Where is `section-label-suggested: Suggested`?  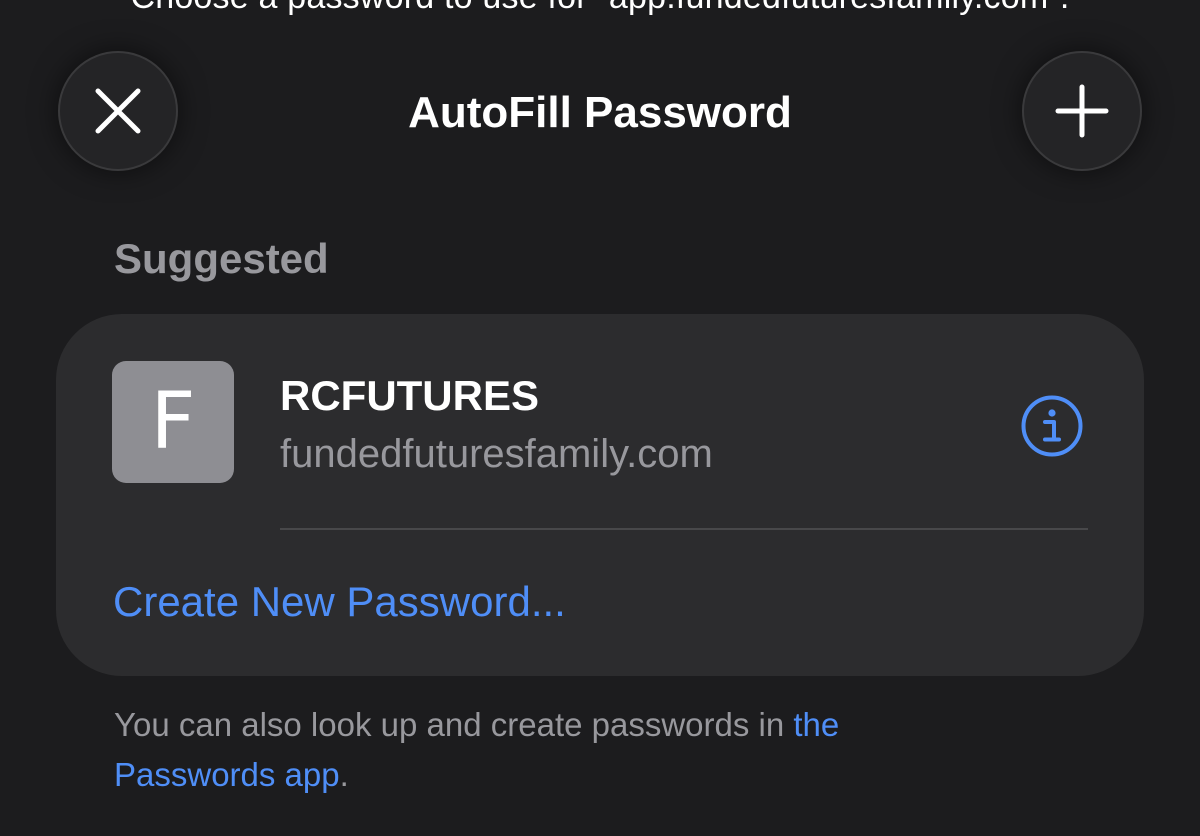
section-label-suggested: Suggested is located at coordinates (221, 258).